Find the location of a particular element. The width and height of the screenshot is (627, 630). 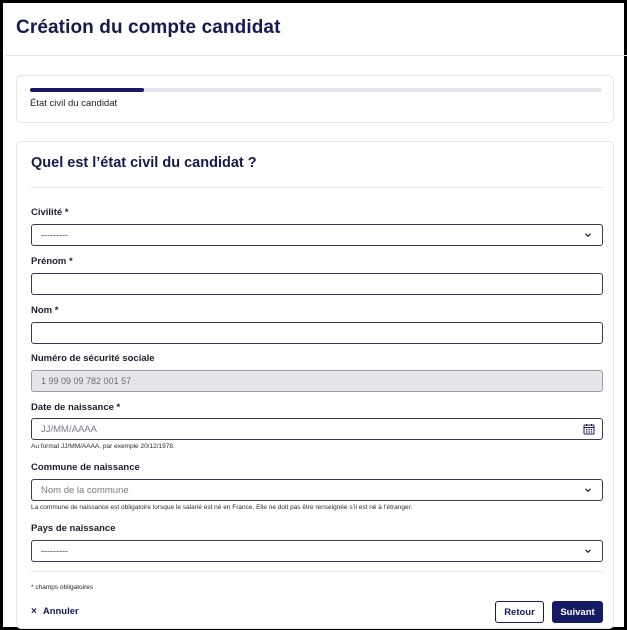

birthdate-input: JJ/MM/AAAA is located at coordinates (317, 429).